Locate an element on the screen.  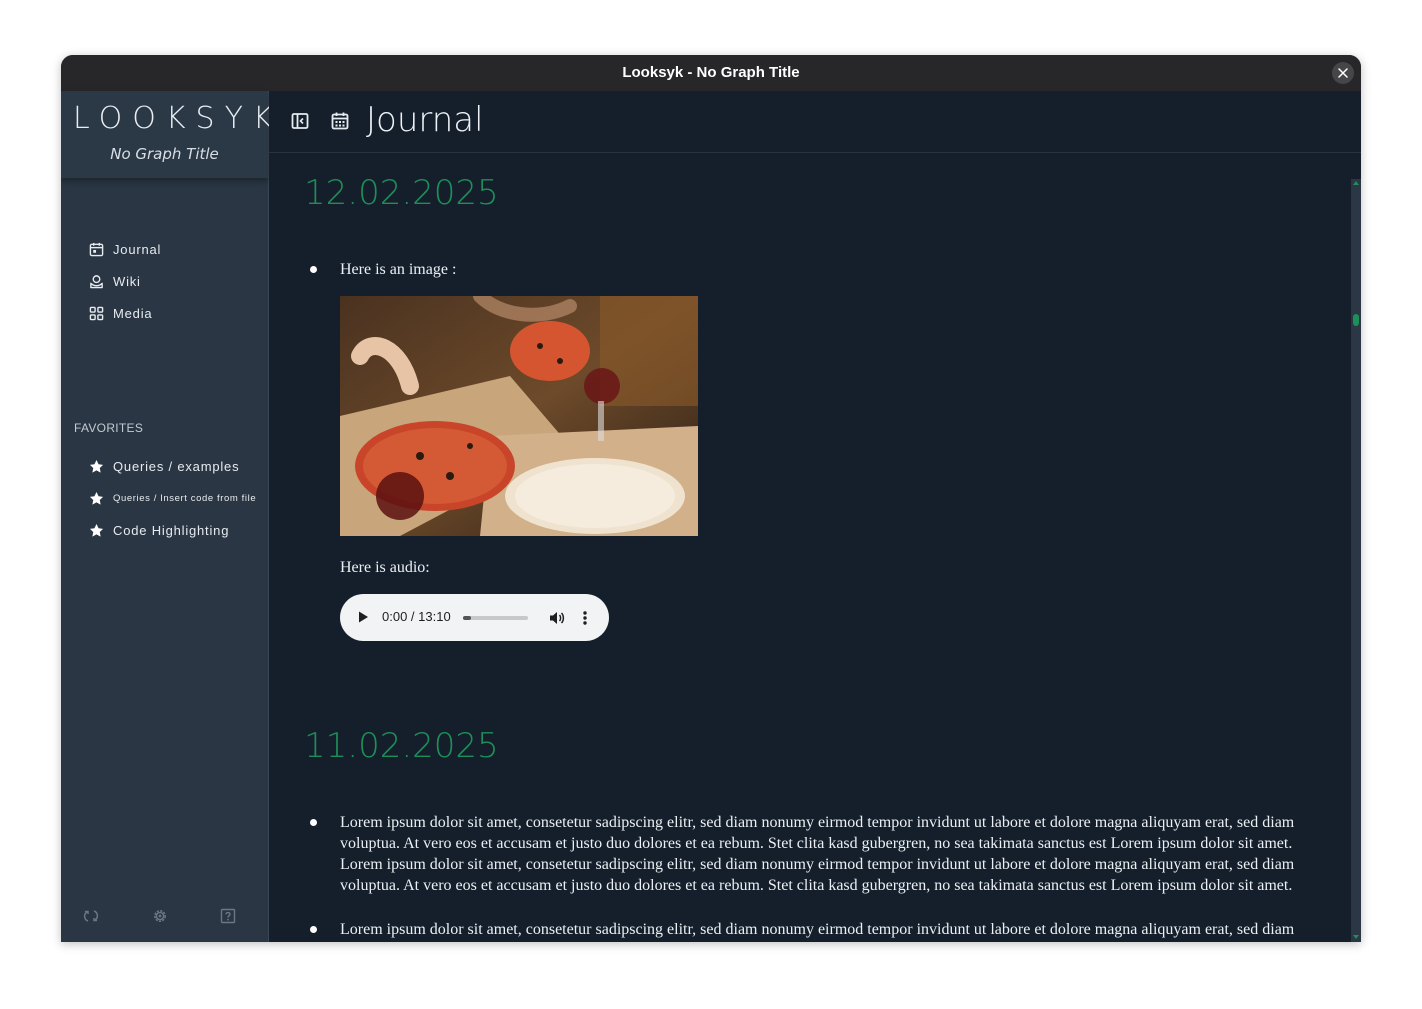
calendar-button is located at coordinates (340, 121).